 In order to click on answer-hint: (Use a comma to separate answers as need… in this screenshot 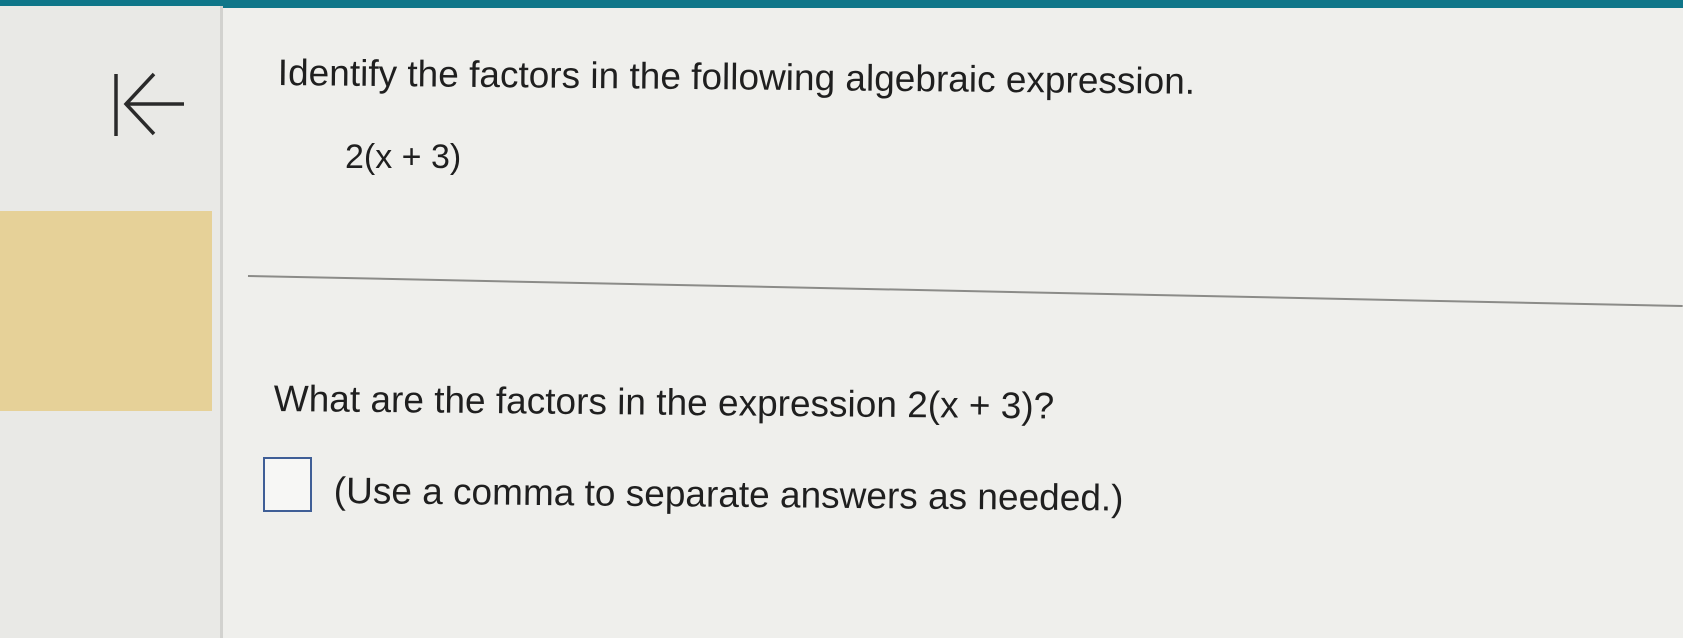, I will do `click(728, 494)`.